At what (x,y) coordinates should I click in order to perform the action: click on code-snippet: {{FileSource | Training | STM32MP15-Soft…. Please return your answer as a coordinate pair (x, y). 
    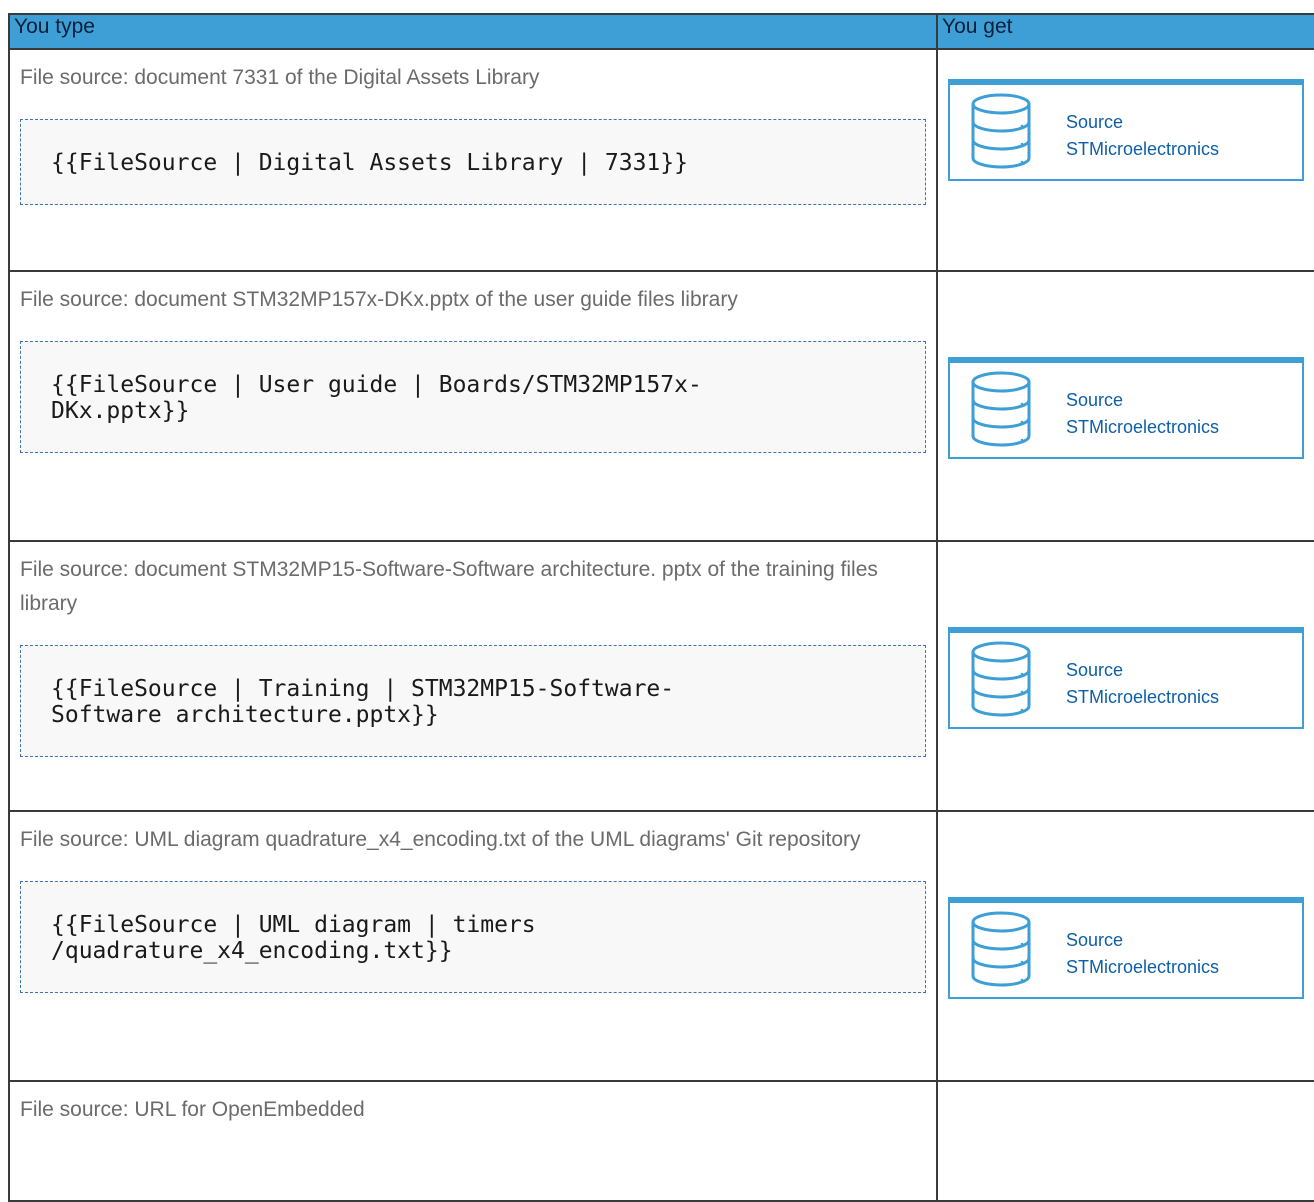
    Looking at the image, I should click on (473, 701).